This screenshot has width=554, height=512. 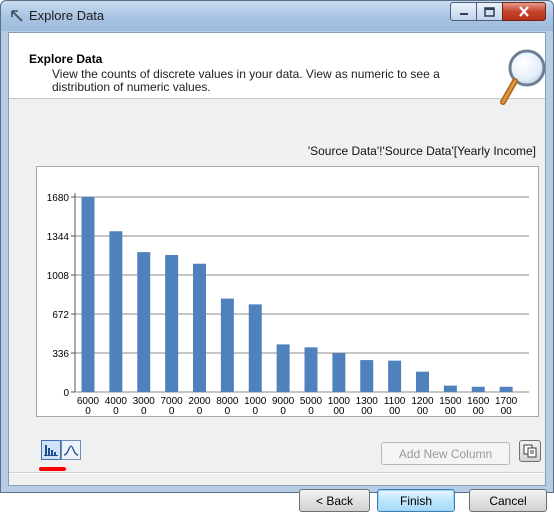 What do you see at coordinates (445, 453) in the screenshot?
I see `add-new-column-button: Add New Column` at bounding box center [445, 453].